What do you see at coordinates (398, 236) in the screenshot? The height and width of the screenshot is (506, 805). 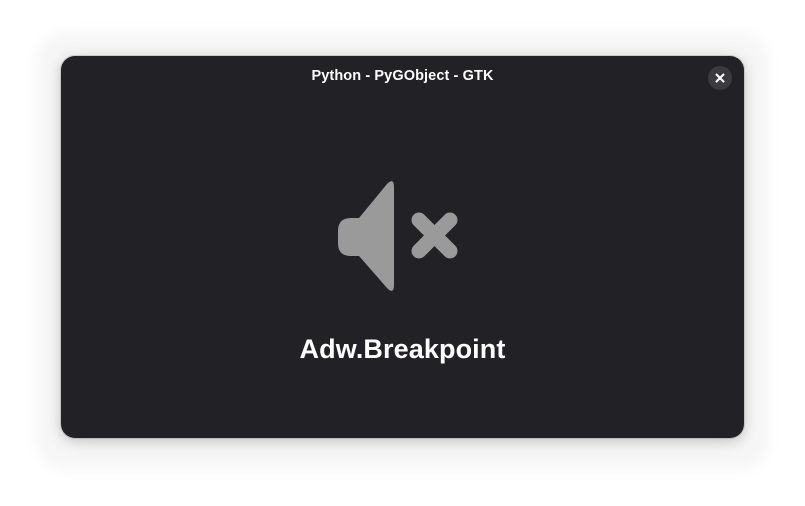 I see `audio-volume-muted-icon` at bounding box center [398, 236].